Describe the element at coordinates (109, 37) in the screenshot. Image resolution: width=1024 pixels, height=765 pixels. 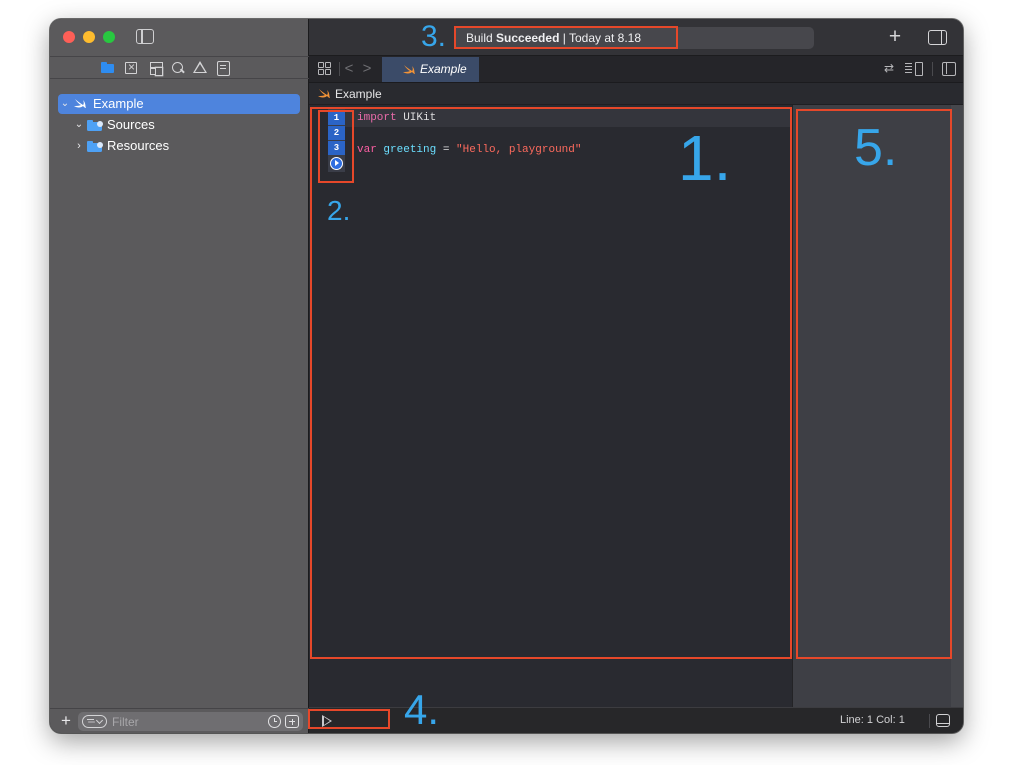
I see `zoom-window-button` at that location.